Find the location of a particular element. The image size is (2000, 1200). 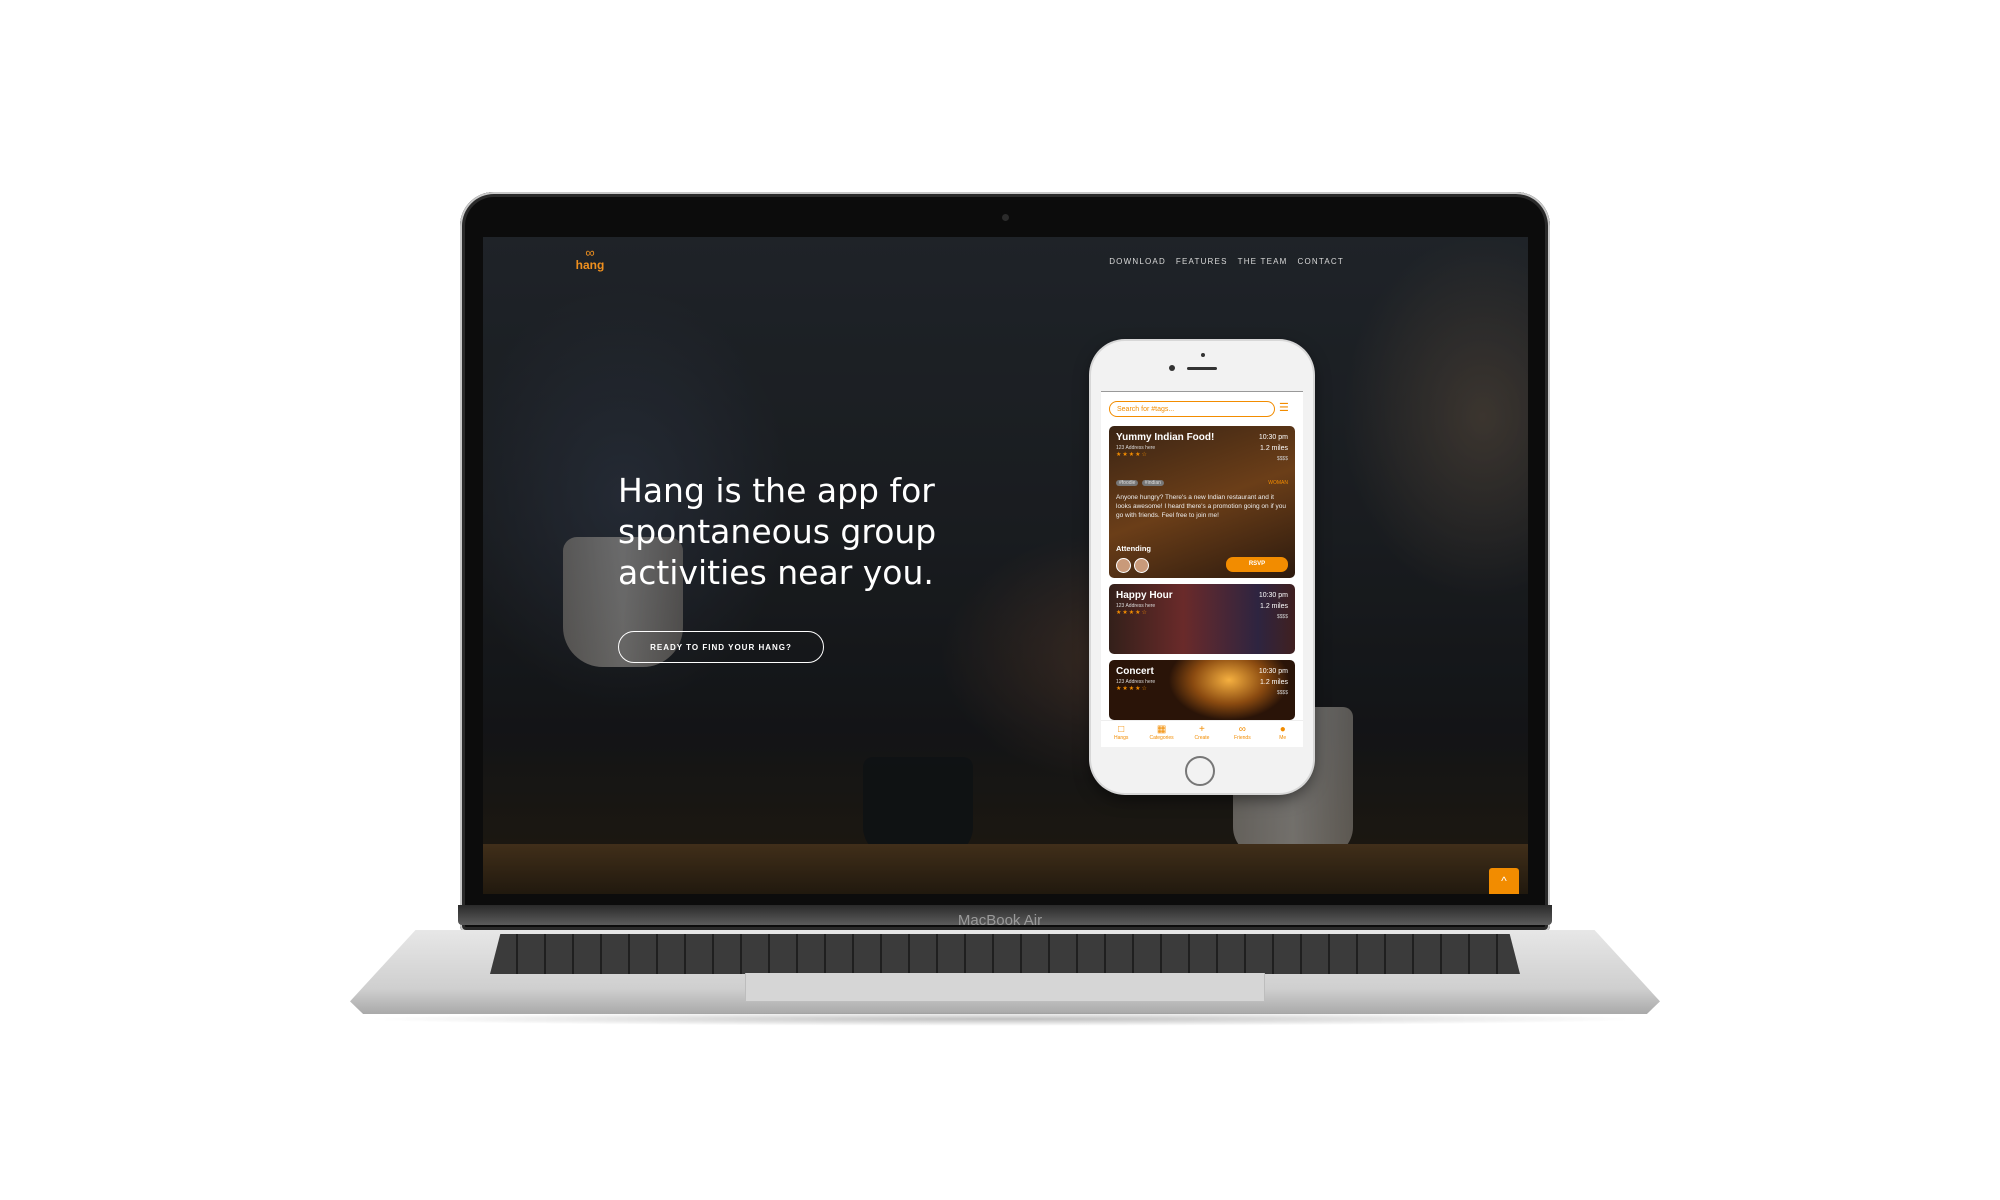

nav-the-team: THE TEAM is located at coordinates (1263, 261).